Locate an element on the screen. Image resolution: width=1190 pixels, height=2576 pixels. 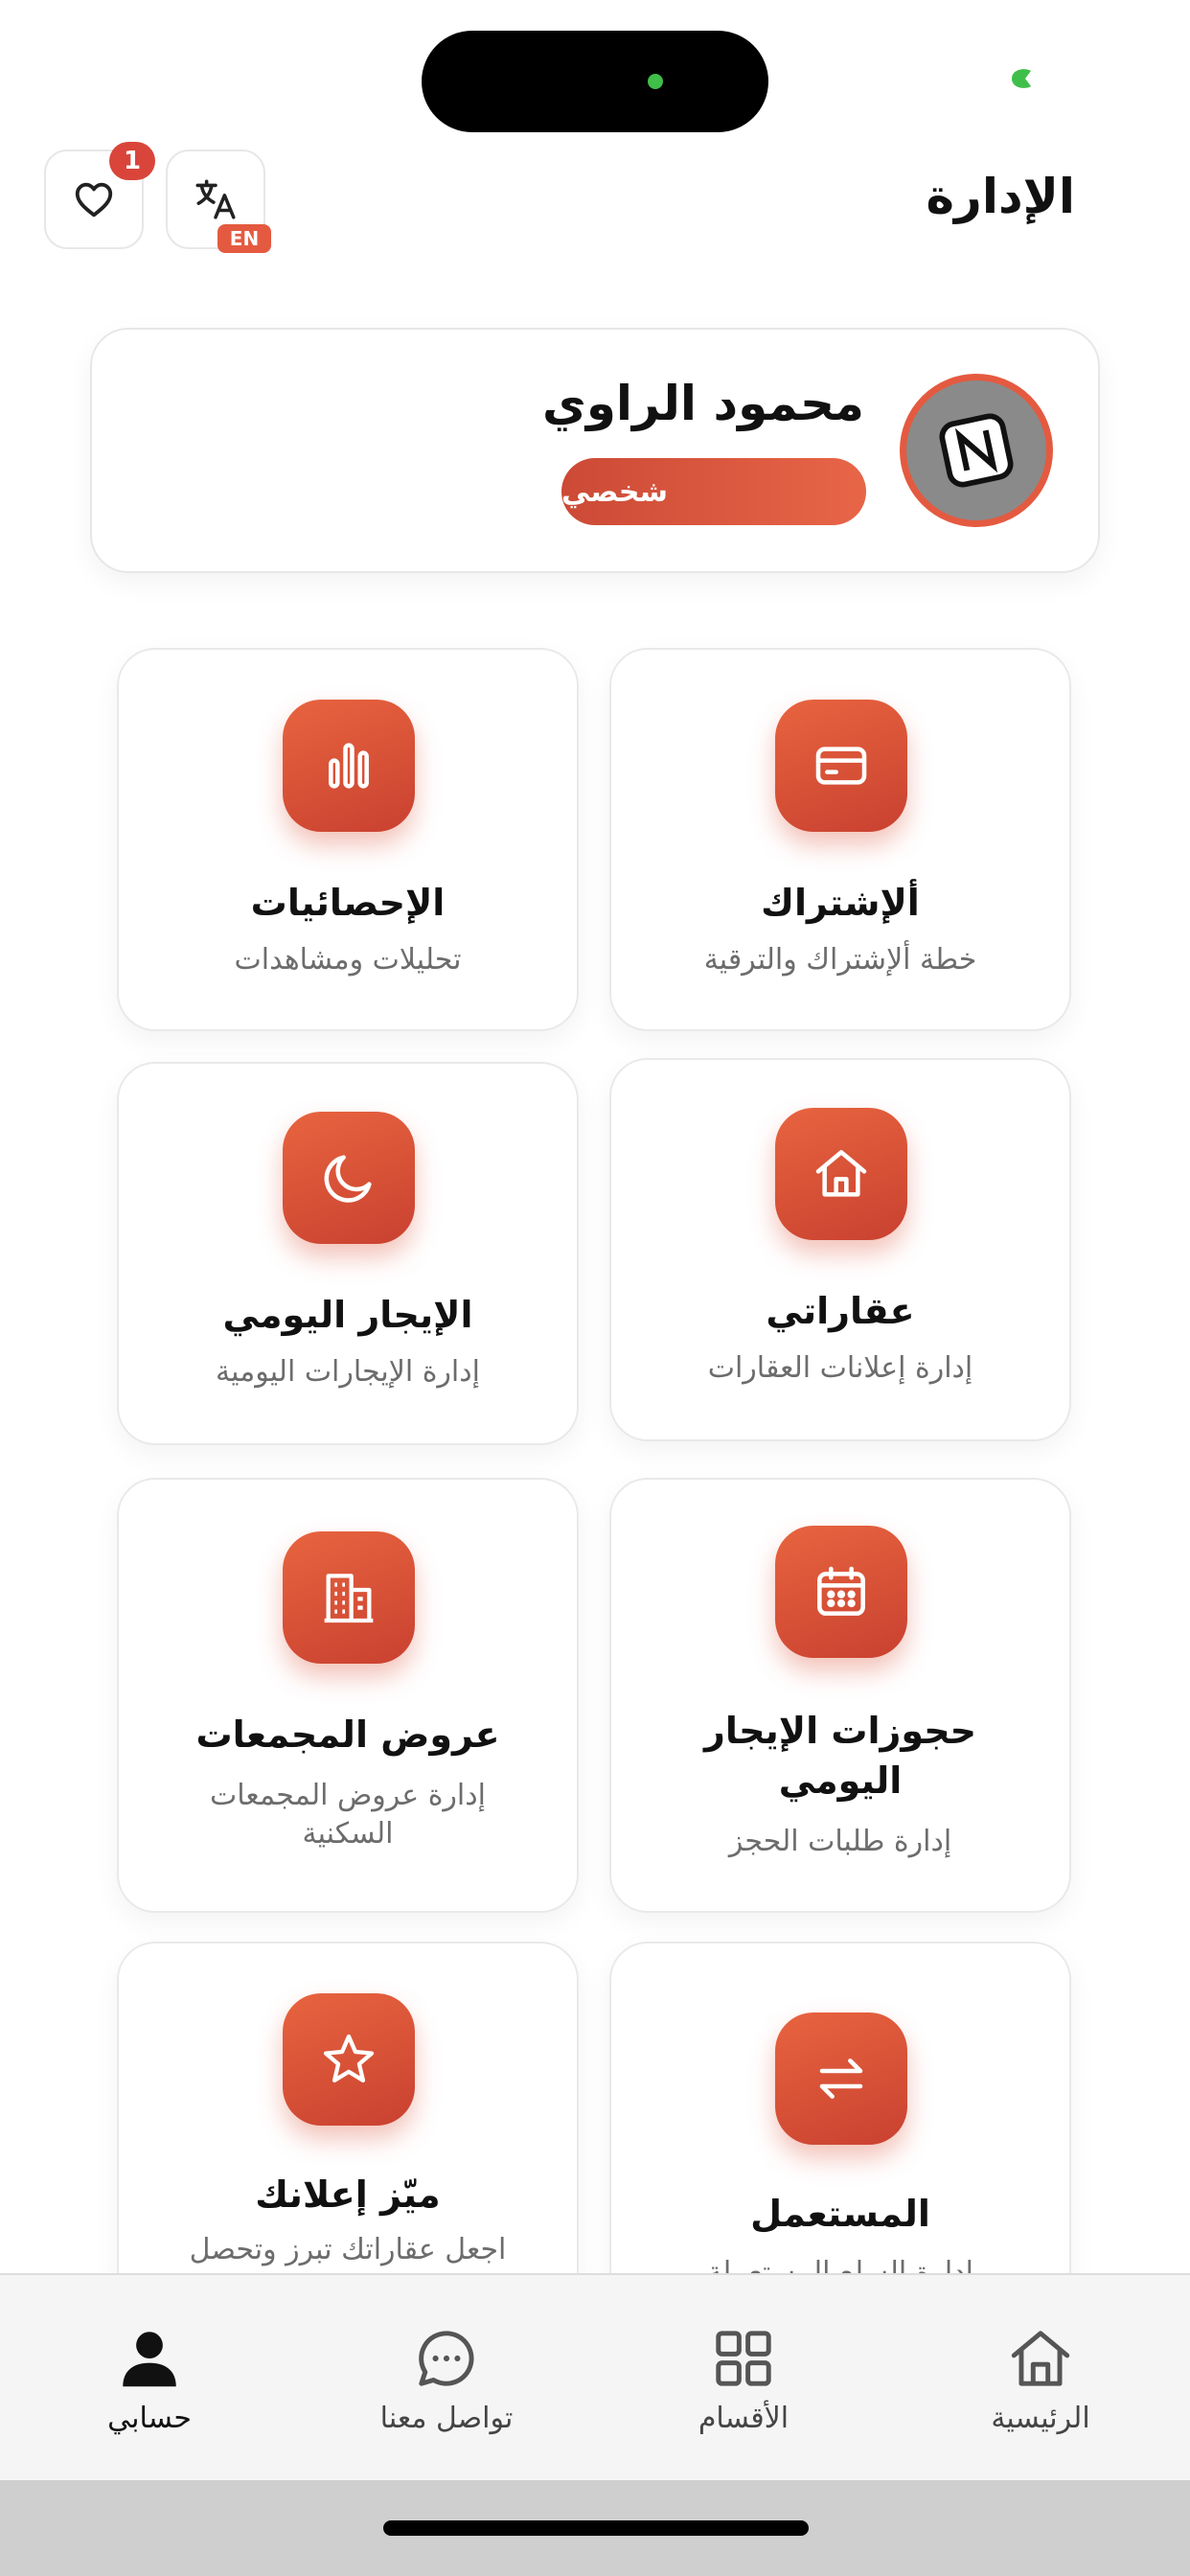
nav-item-home: الرئيسية is located at coordinates (1041, 2379).